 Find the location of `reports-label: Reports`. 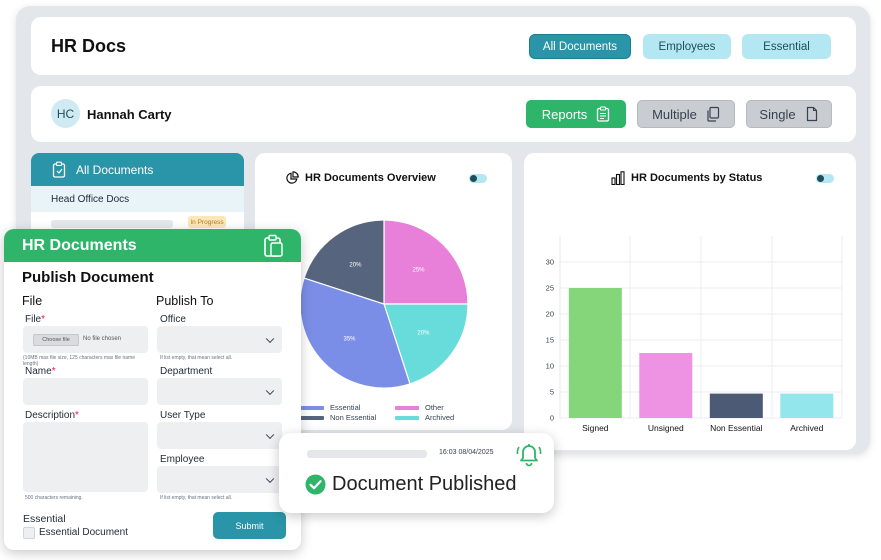

reports-label: Reports is located at coordinates (564, 114).